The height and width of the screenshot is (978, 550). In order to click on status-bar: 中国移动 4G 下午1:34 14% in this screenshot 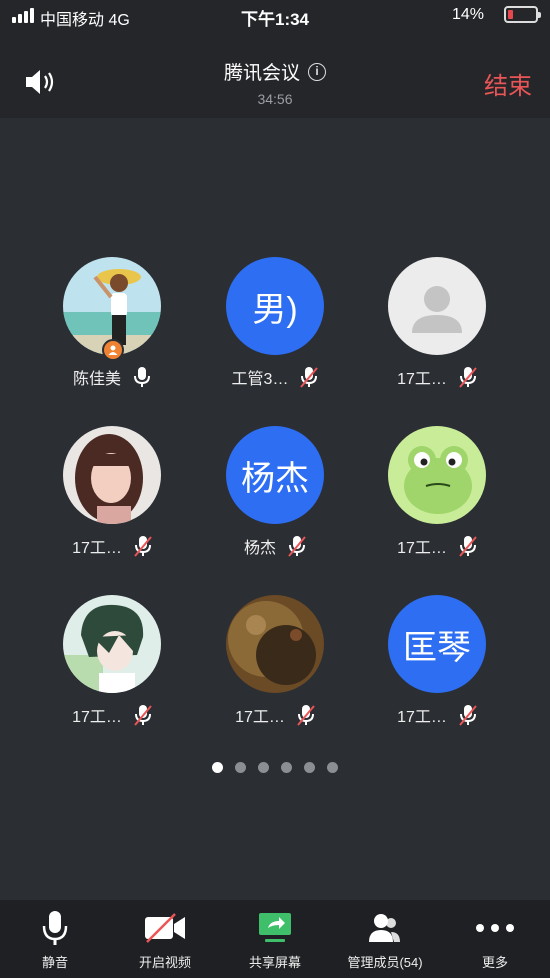, I will do `click(275, 16)`.